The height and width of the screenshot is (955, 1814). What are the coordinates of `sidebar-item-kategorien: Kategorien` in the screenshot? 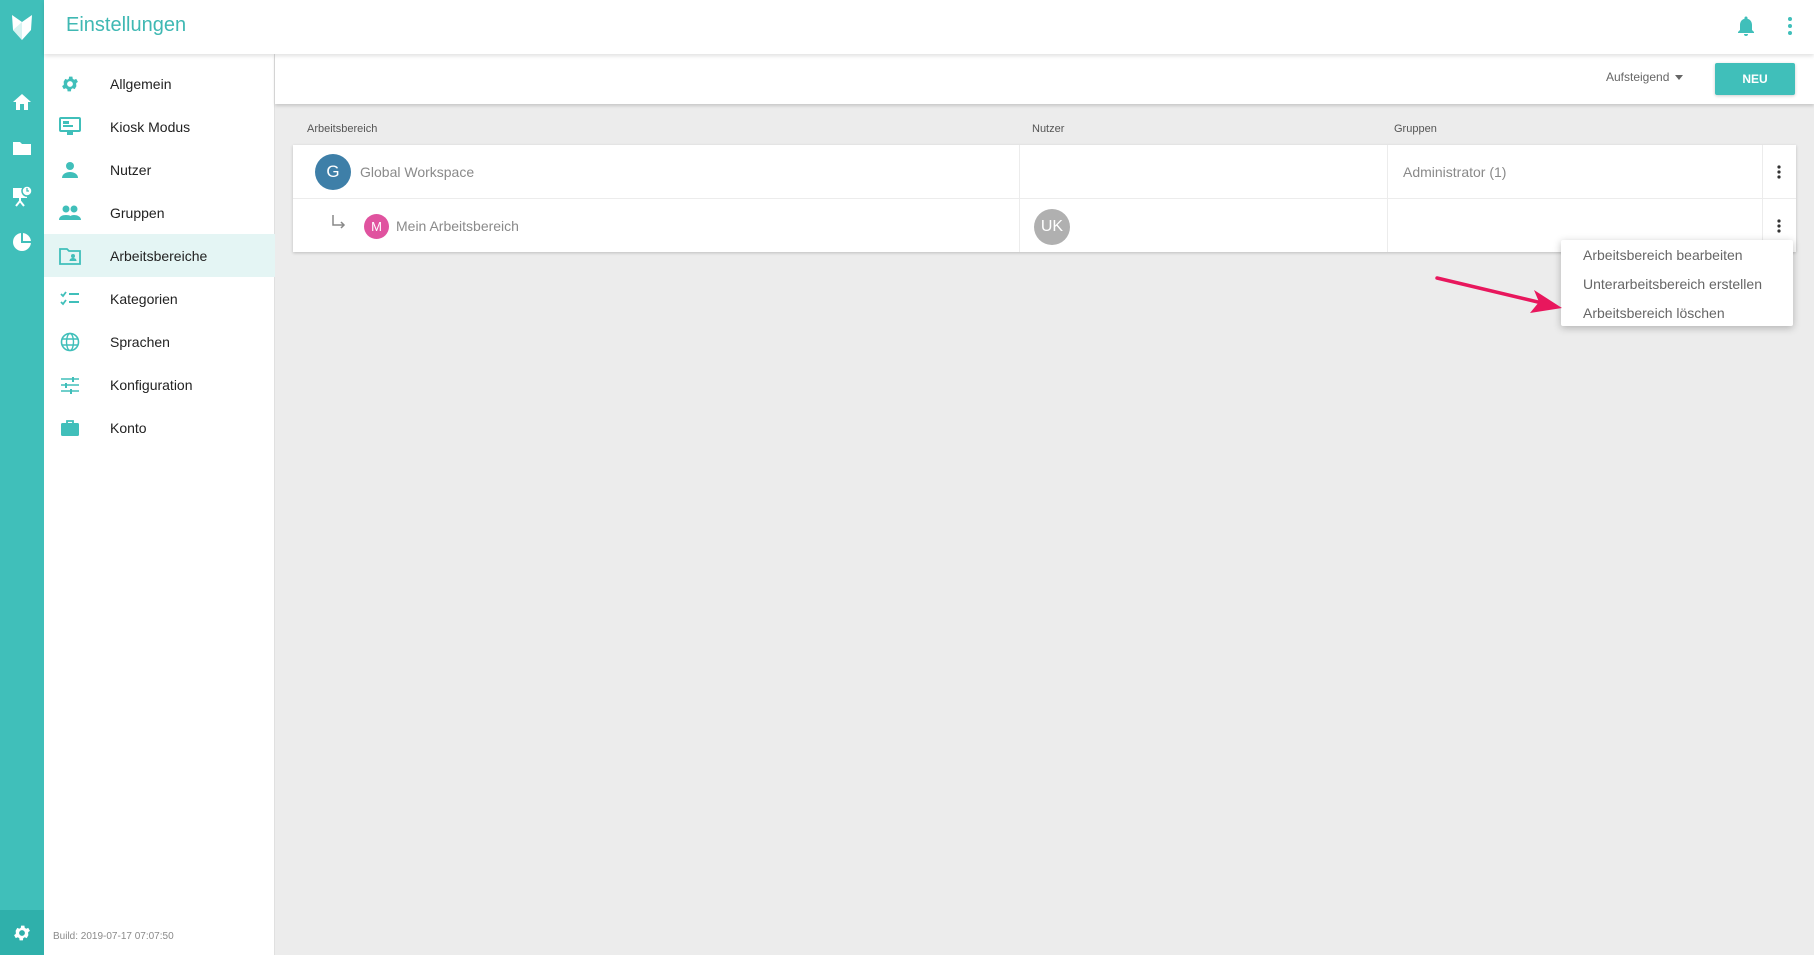 It's located at (159, 298).